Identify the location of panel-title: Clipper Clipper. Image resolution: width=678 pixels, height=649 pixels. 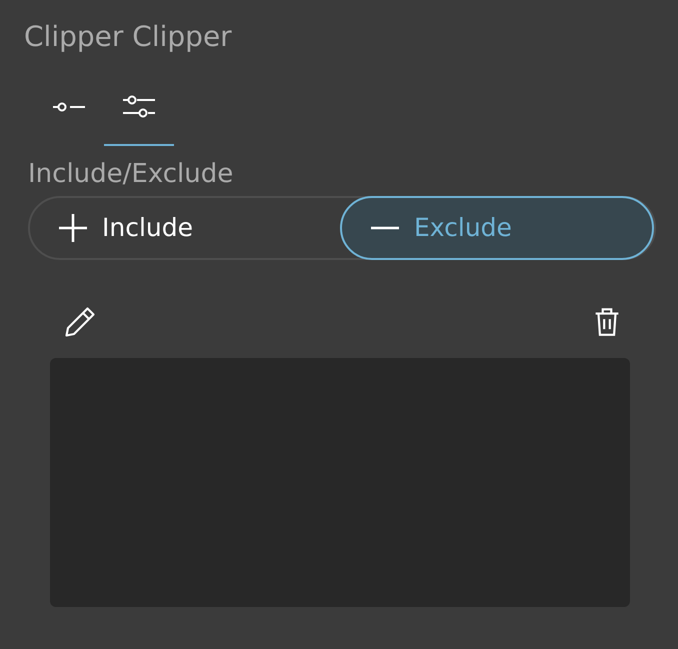
(128, 37).